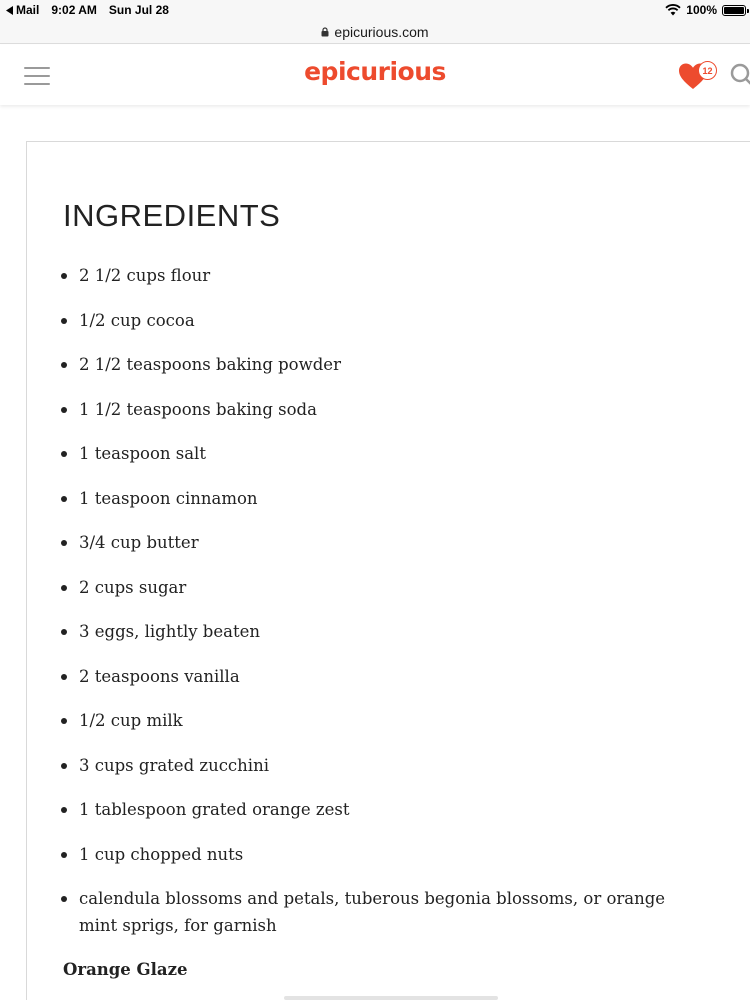 This screenshot has height=1000, width=750. Describe the element at coordinates (375, 10) in the screenshot. I see `status-bar: Mail 9:02 AM Sun Jul 28 100%` at that location.